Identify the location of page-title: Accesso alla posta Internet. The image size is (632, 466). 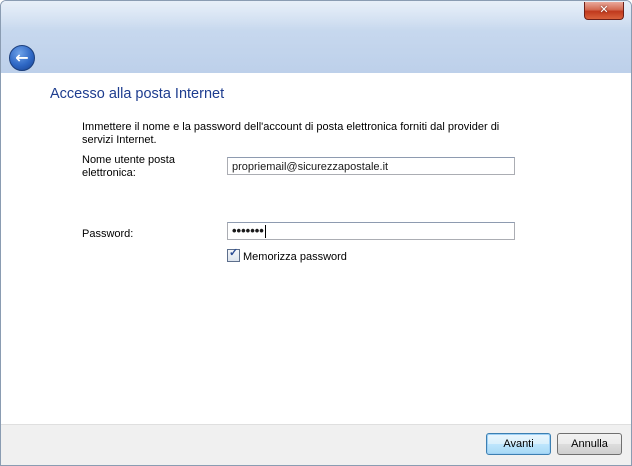
(137, 94).